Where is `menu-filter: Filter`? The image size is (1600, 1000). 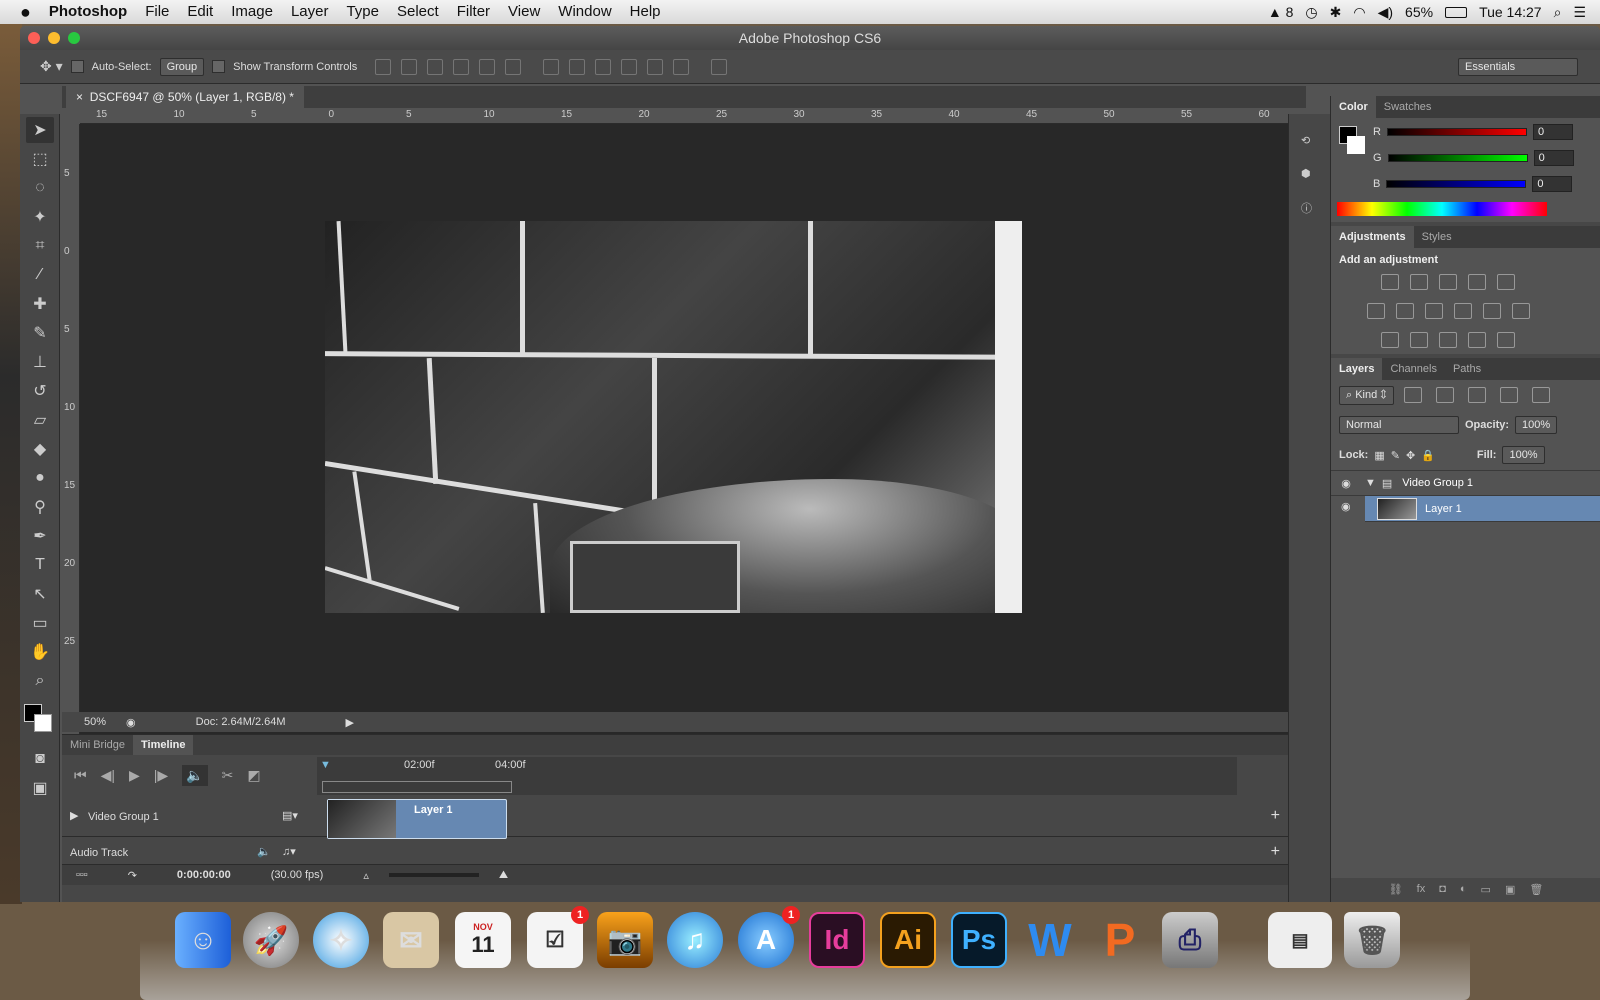
menu-filter: Filter is located at coordinates (473, 12).